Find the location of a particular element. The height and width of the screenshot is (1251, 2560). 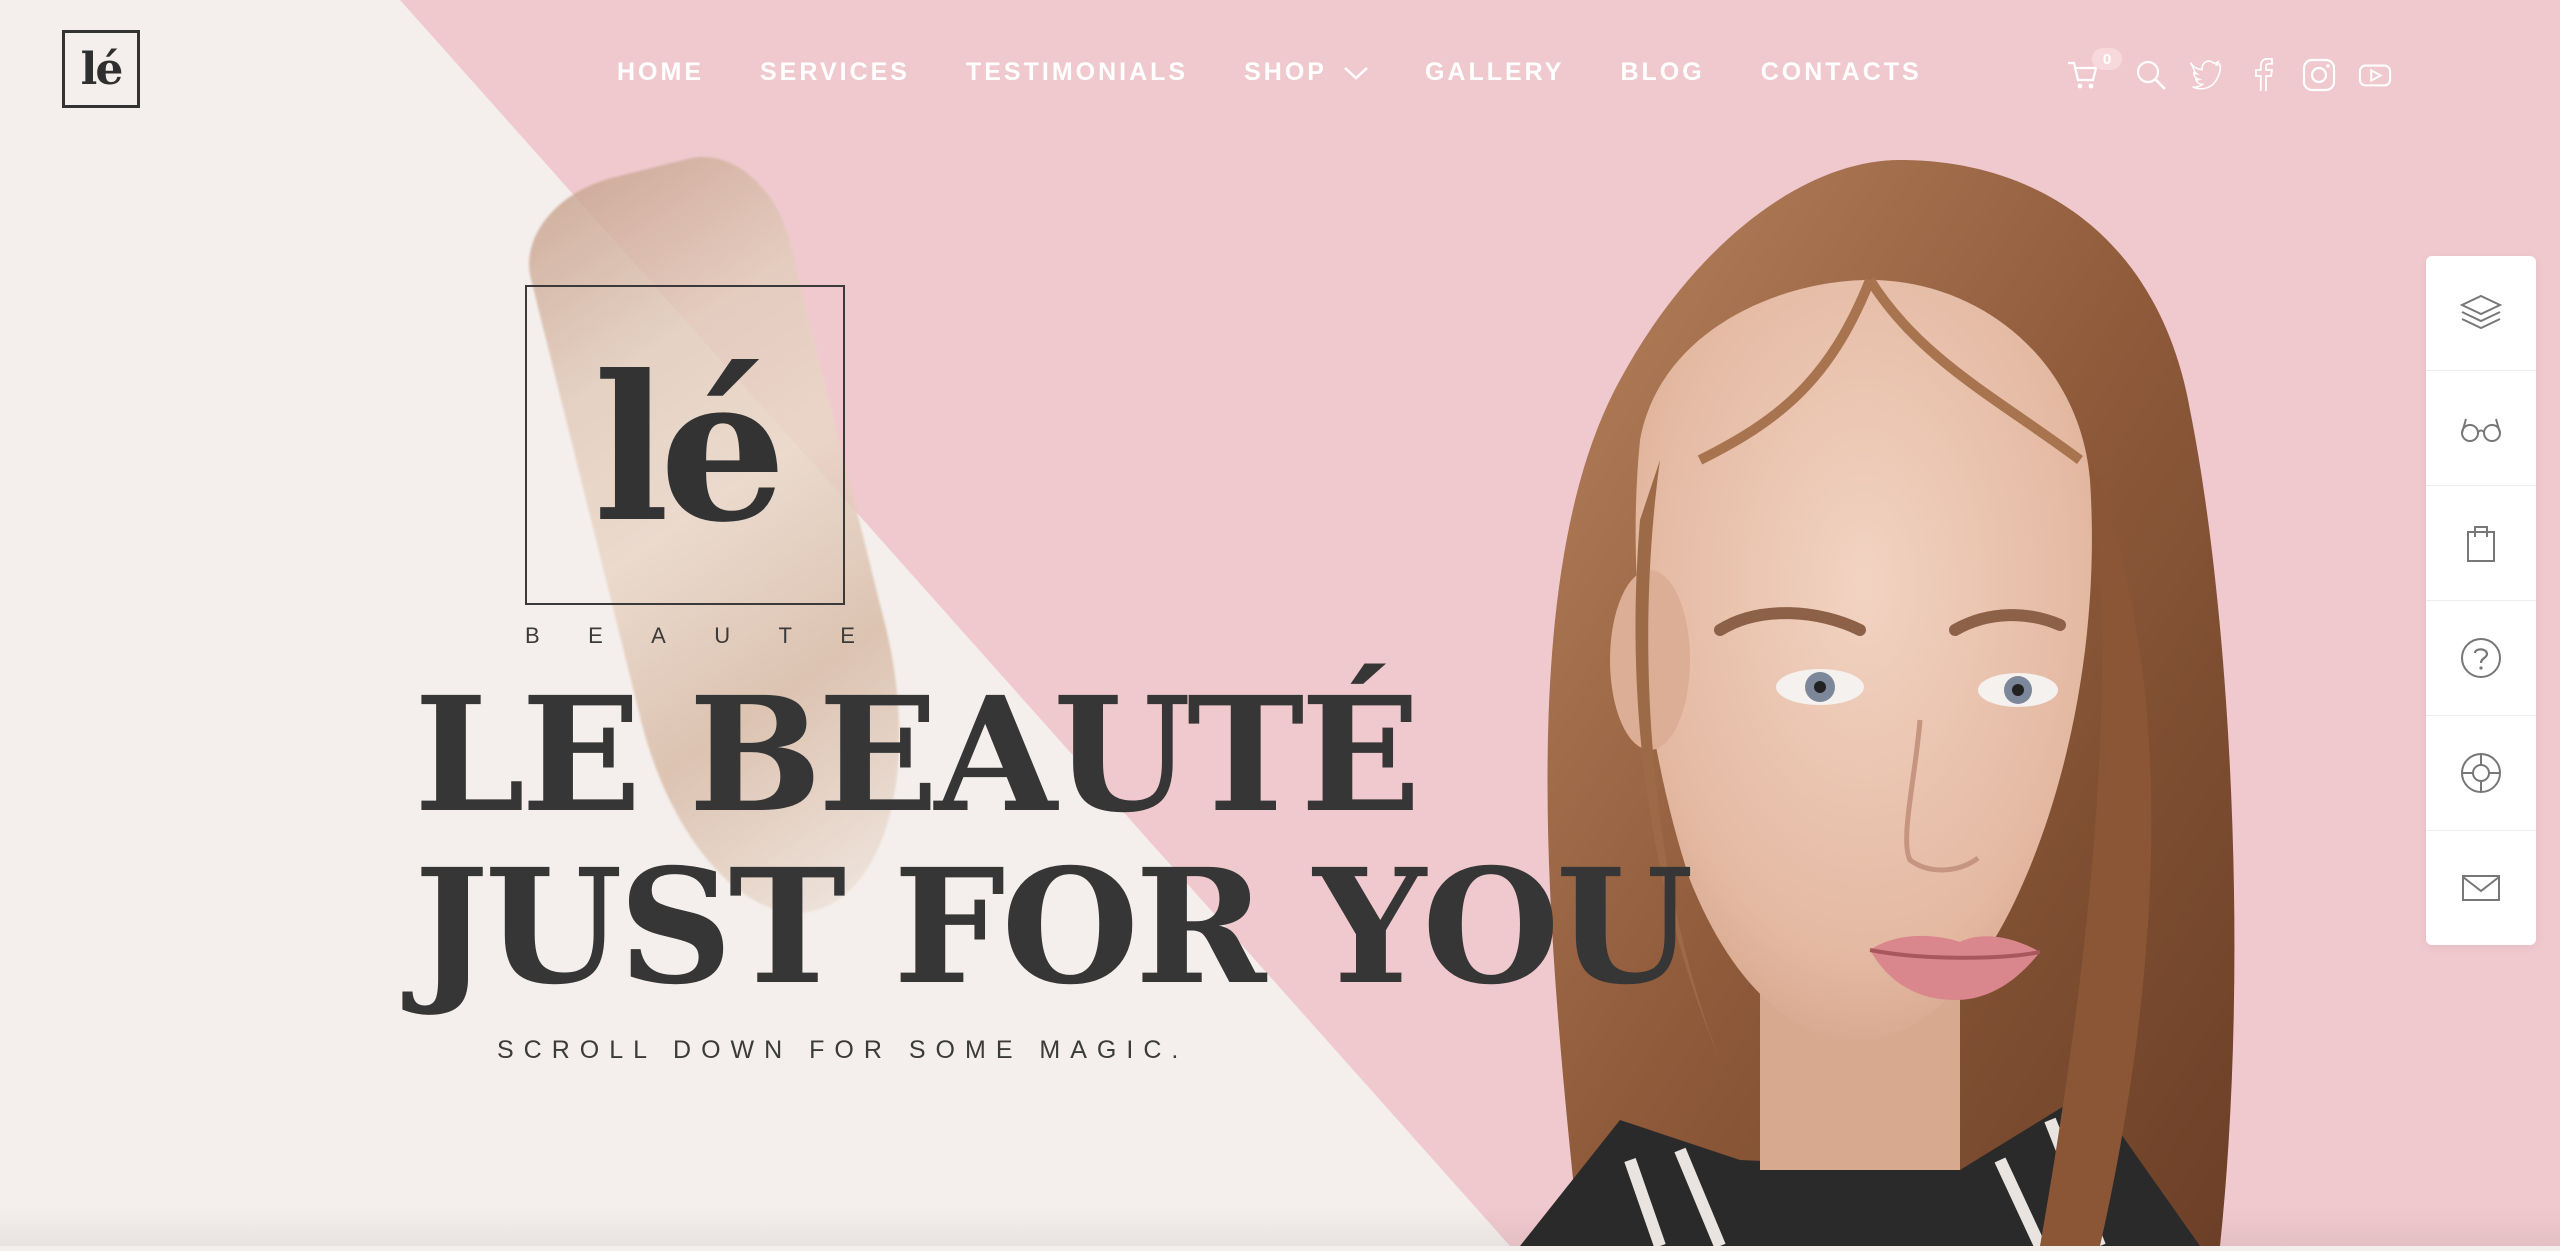

search-button is located at coordinates (2151, 75).